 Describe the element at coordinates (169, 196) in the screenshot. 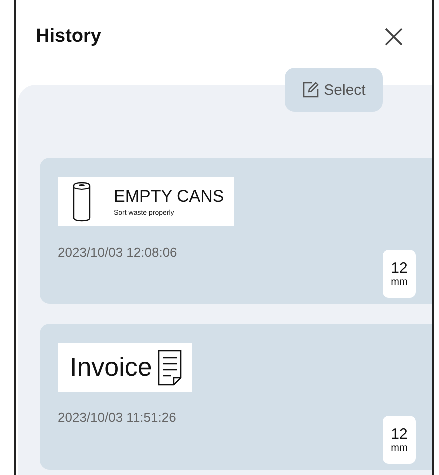

I see `label-title: EMPTY CANS` at that location.